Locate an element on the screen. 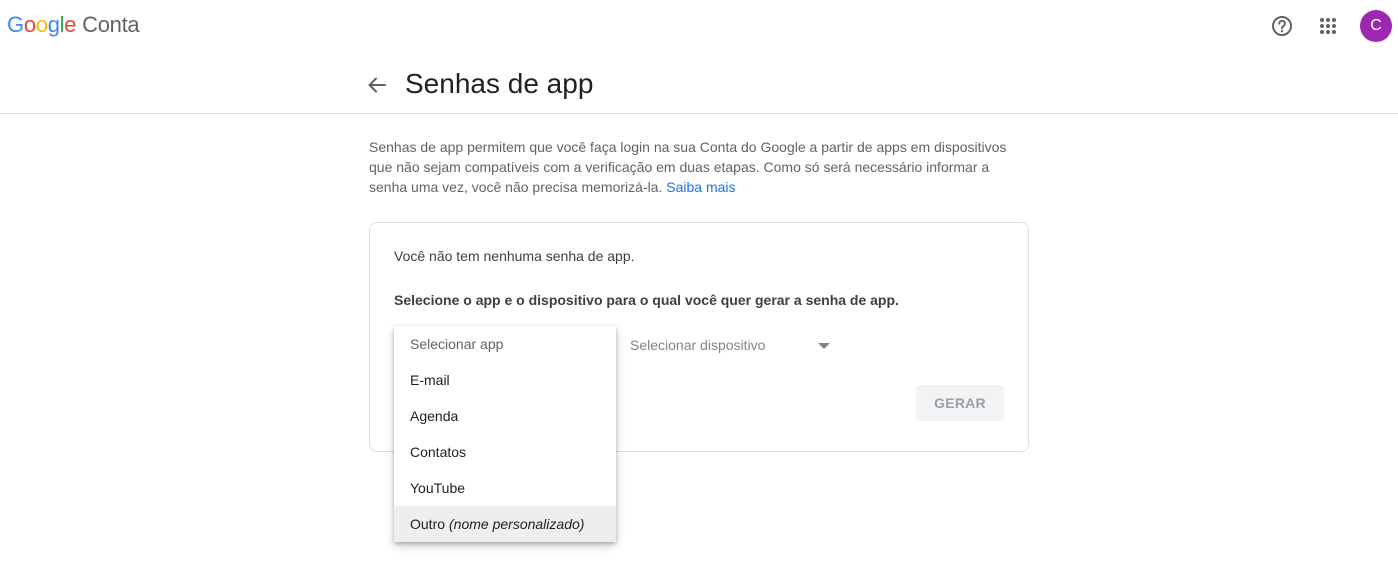 The height and width of the screenshot is (575, 1398). help-icon is located at coordinates (1282, 26).